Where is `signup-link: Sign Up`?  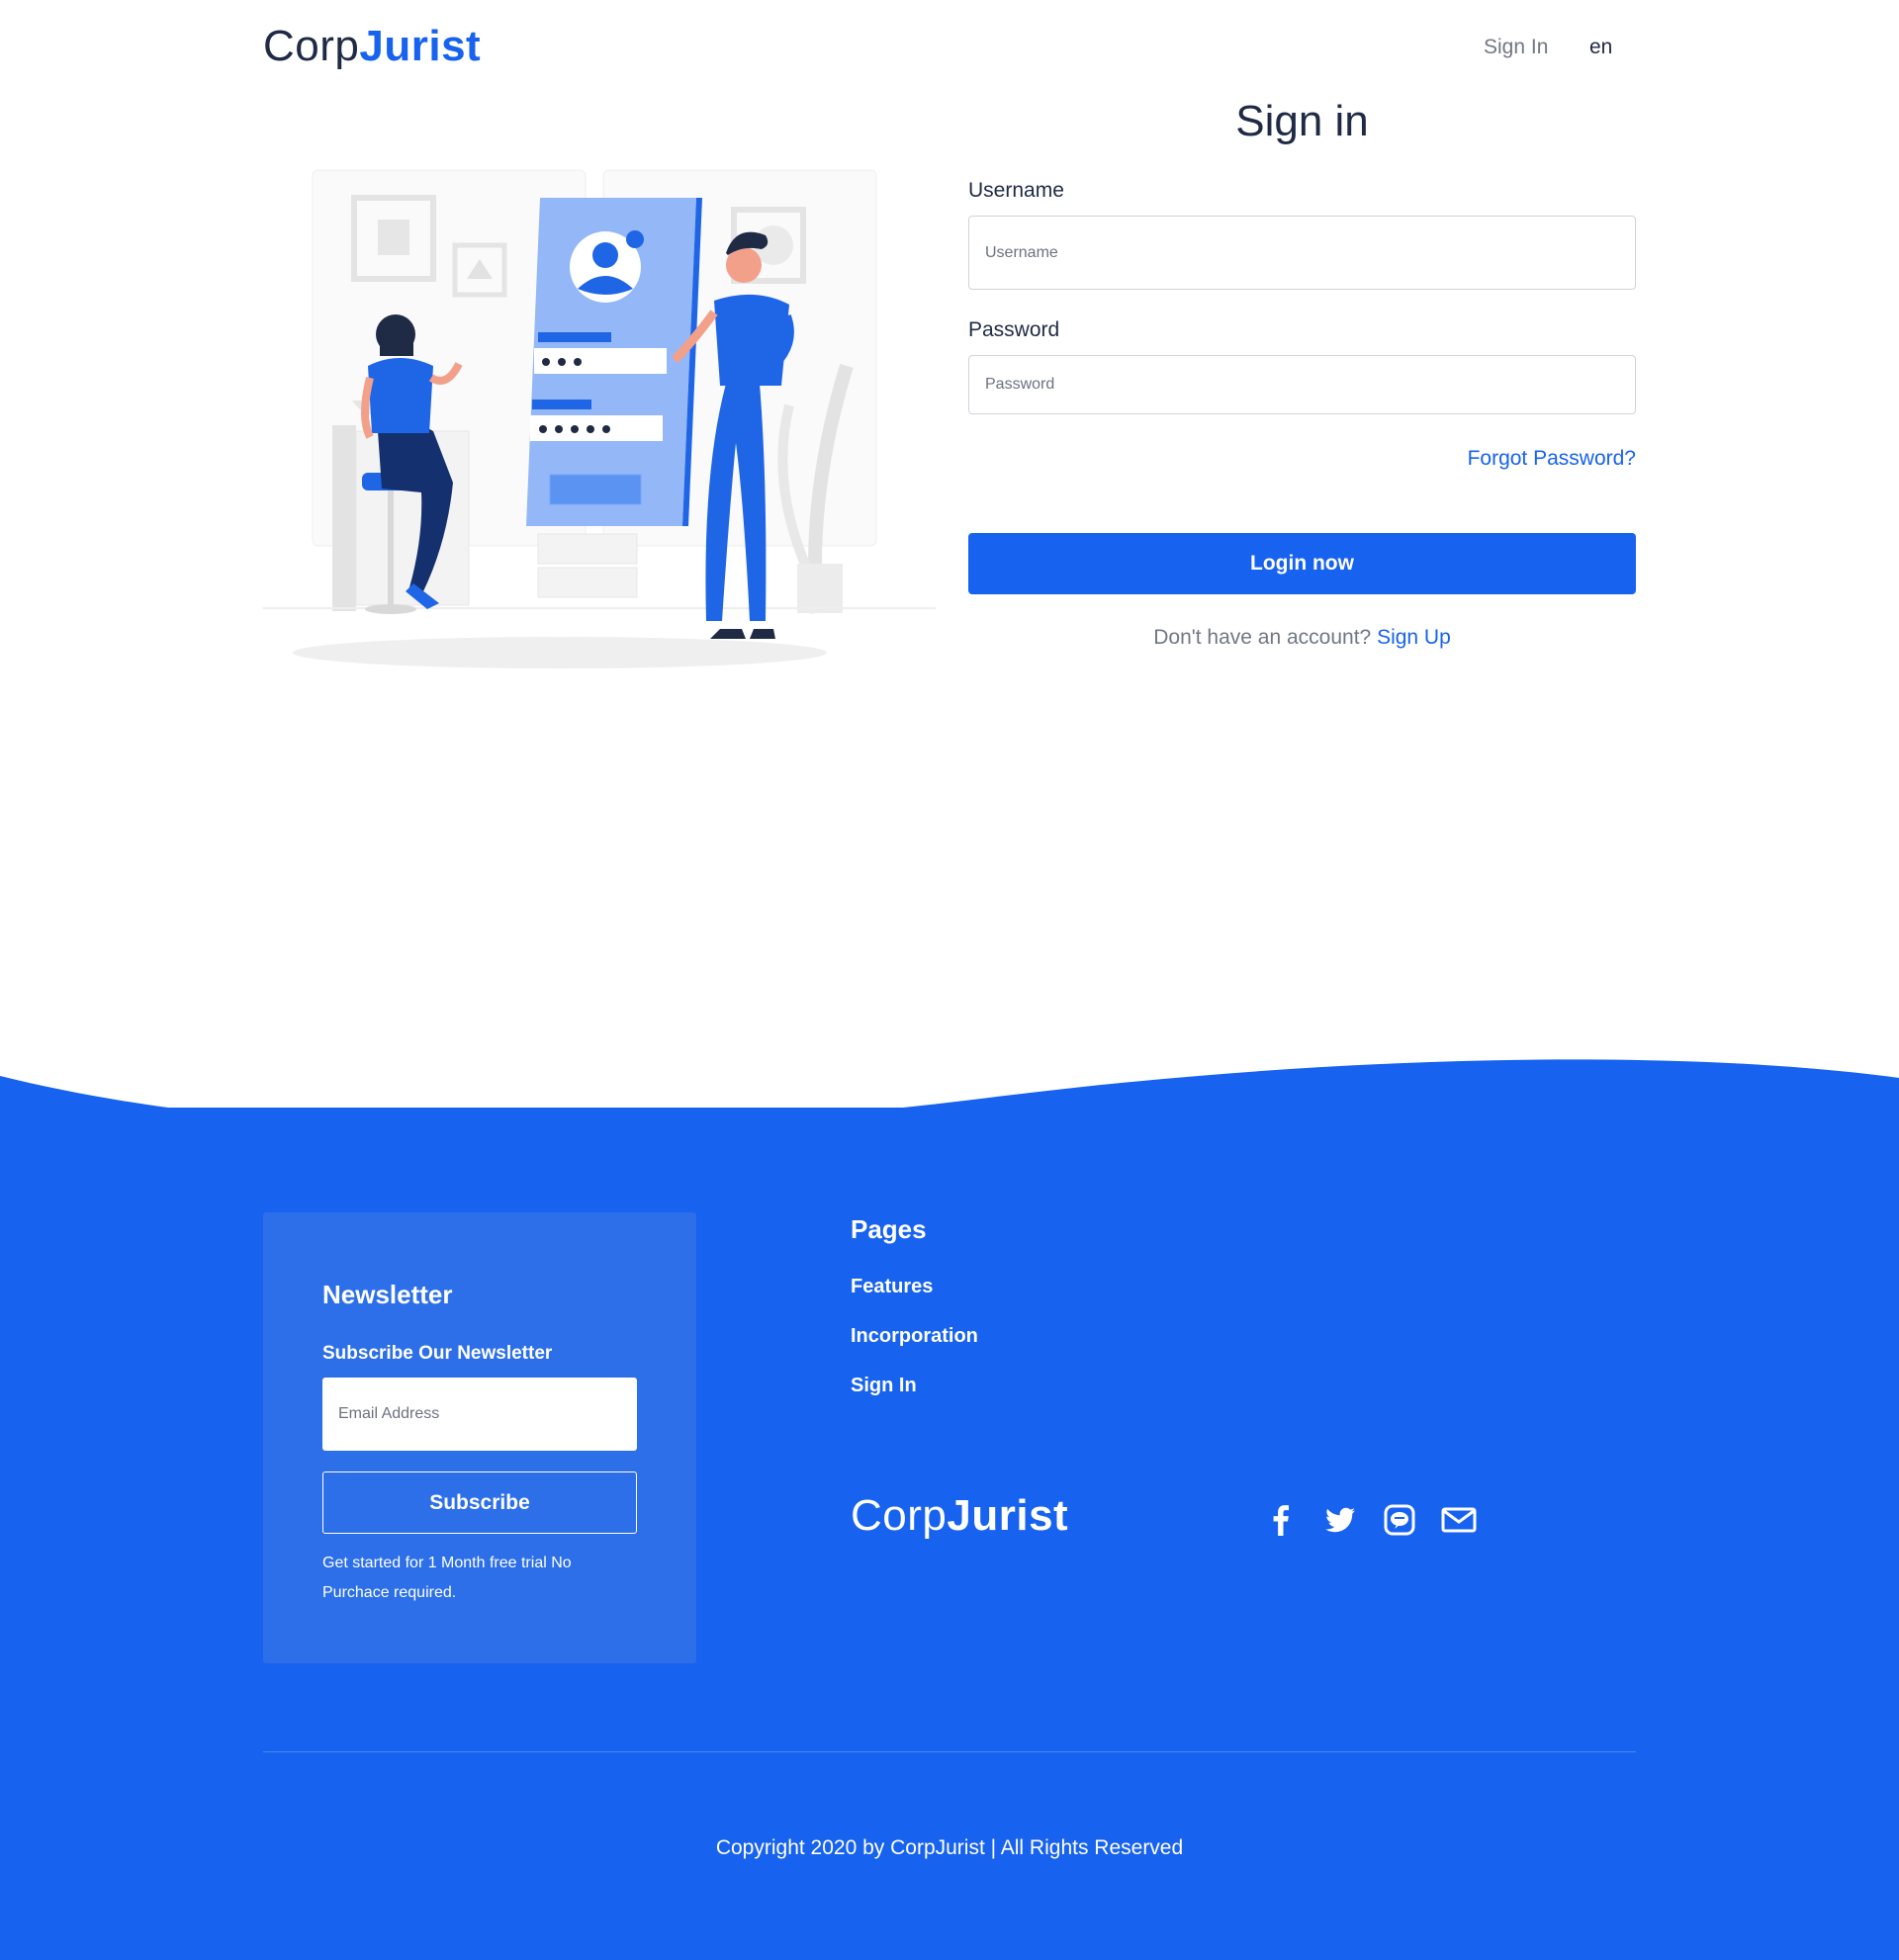
signup-link: Sign Up is located at coordinates (1414, 637).